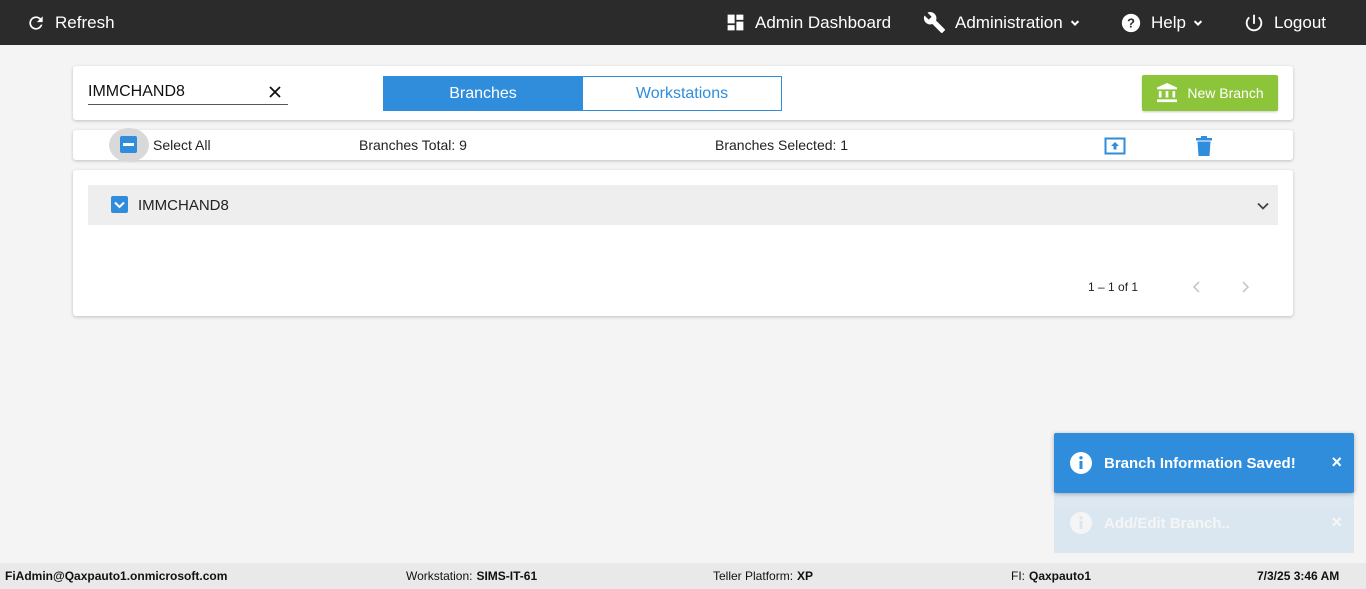  I want to click on status-user: FiAdmin@Qaxpauto1.onmicrosoft.com, so click(116, 576).